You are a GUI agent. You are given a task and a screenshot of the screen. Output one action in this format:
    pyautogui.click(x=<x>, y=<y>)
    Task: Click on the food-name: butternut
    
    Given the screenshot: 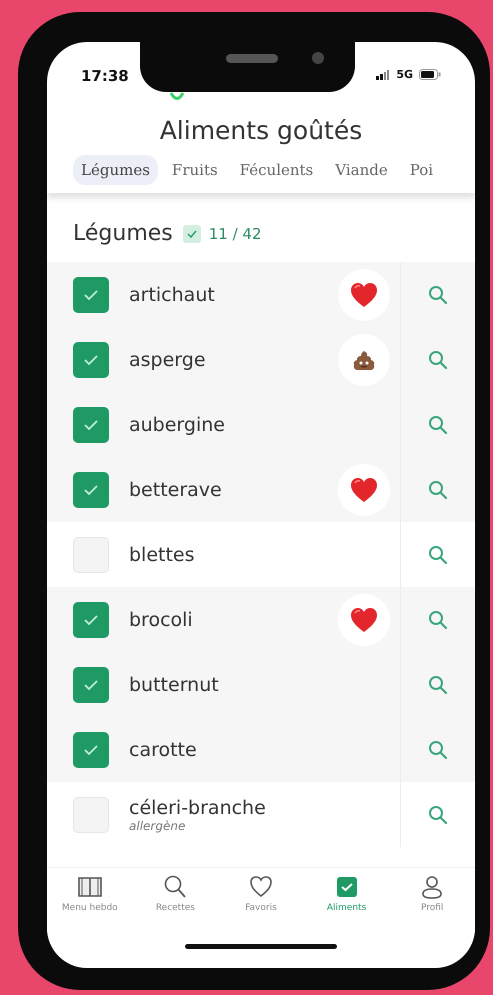 What is the action you would take?
    pyautogui.click(x=174, y=685)
    